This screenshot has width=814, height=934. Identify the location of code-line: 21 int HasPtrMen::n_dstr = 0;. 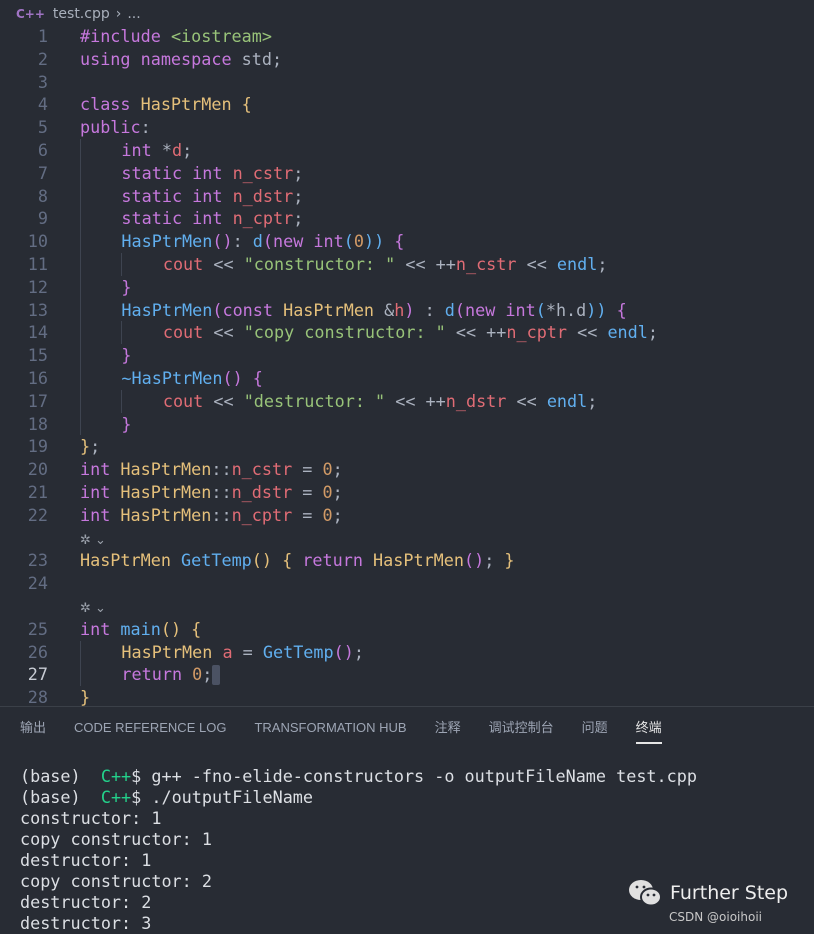
(407, 492).